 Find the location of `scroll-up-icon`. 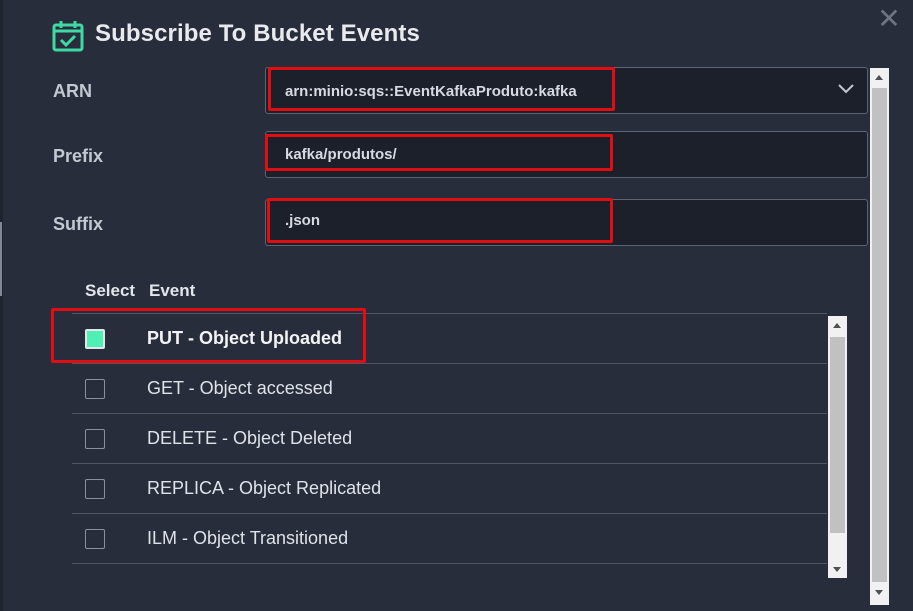

scroll-up-icon is located at coordinates (879, 77).